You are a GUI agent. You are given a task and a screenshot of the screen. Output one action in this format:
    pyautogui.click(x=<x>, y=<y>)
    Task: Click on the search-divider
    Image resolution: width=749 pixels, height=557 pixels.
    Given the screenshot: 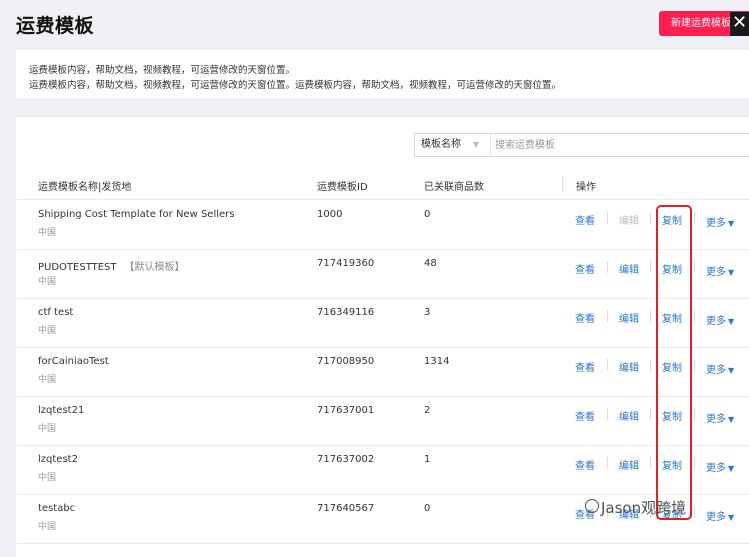 What is the action you would take?
    pyautogui.click(x=490, y=145)
    